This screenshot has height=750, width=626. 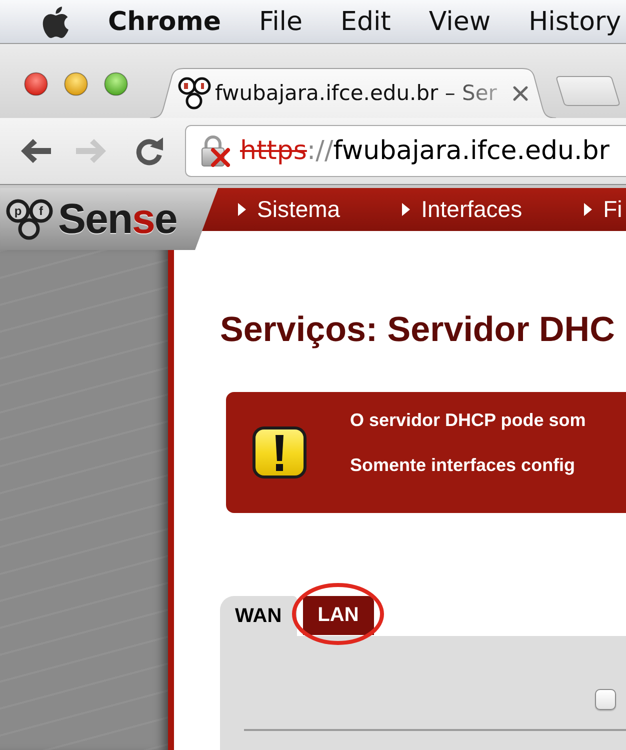 What do you see at coordinates (165, 21) in the screenshot?
I see `app-menu: Chrome` at bounding box center [165, 21].